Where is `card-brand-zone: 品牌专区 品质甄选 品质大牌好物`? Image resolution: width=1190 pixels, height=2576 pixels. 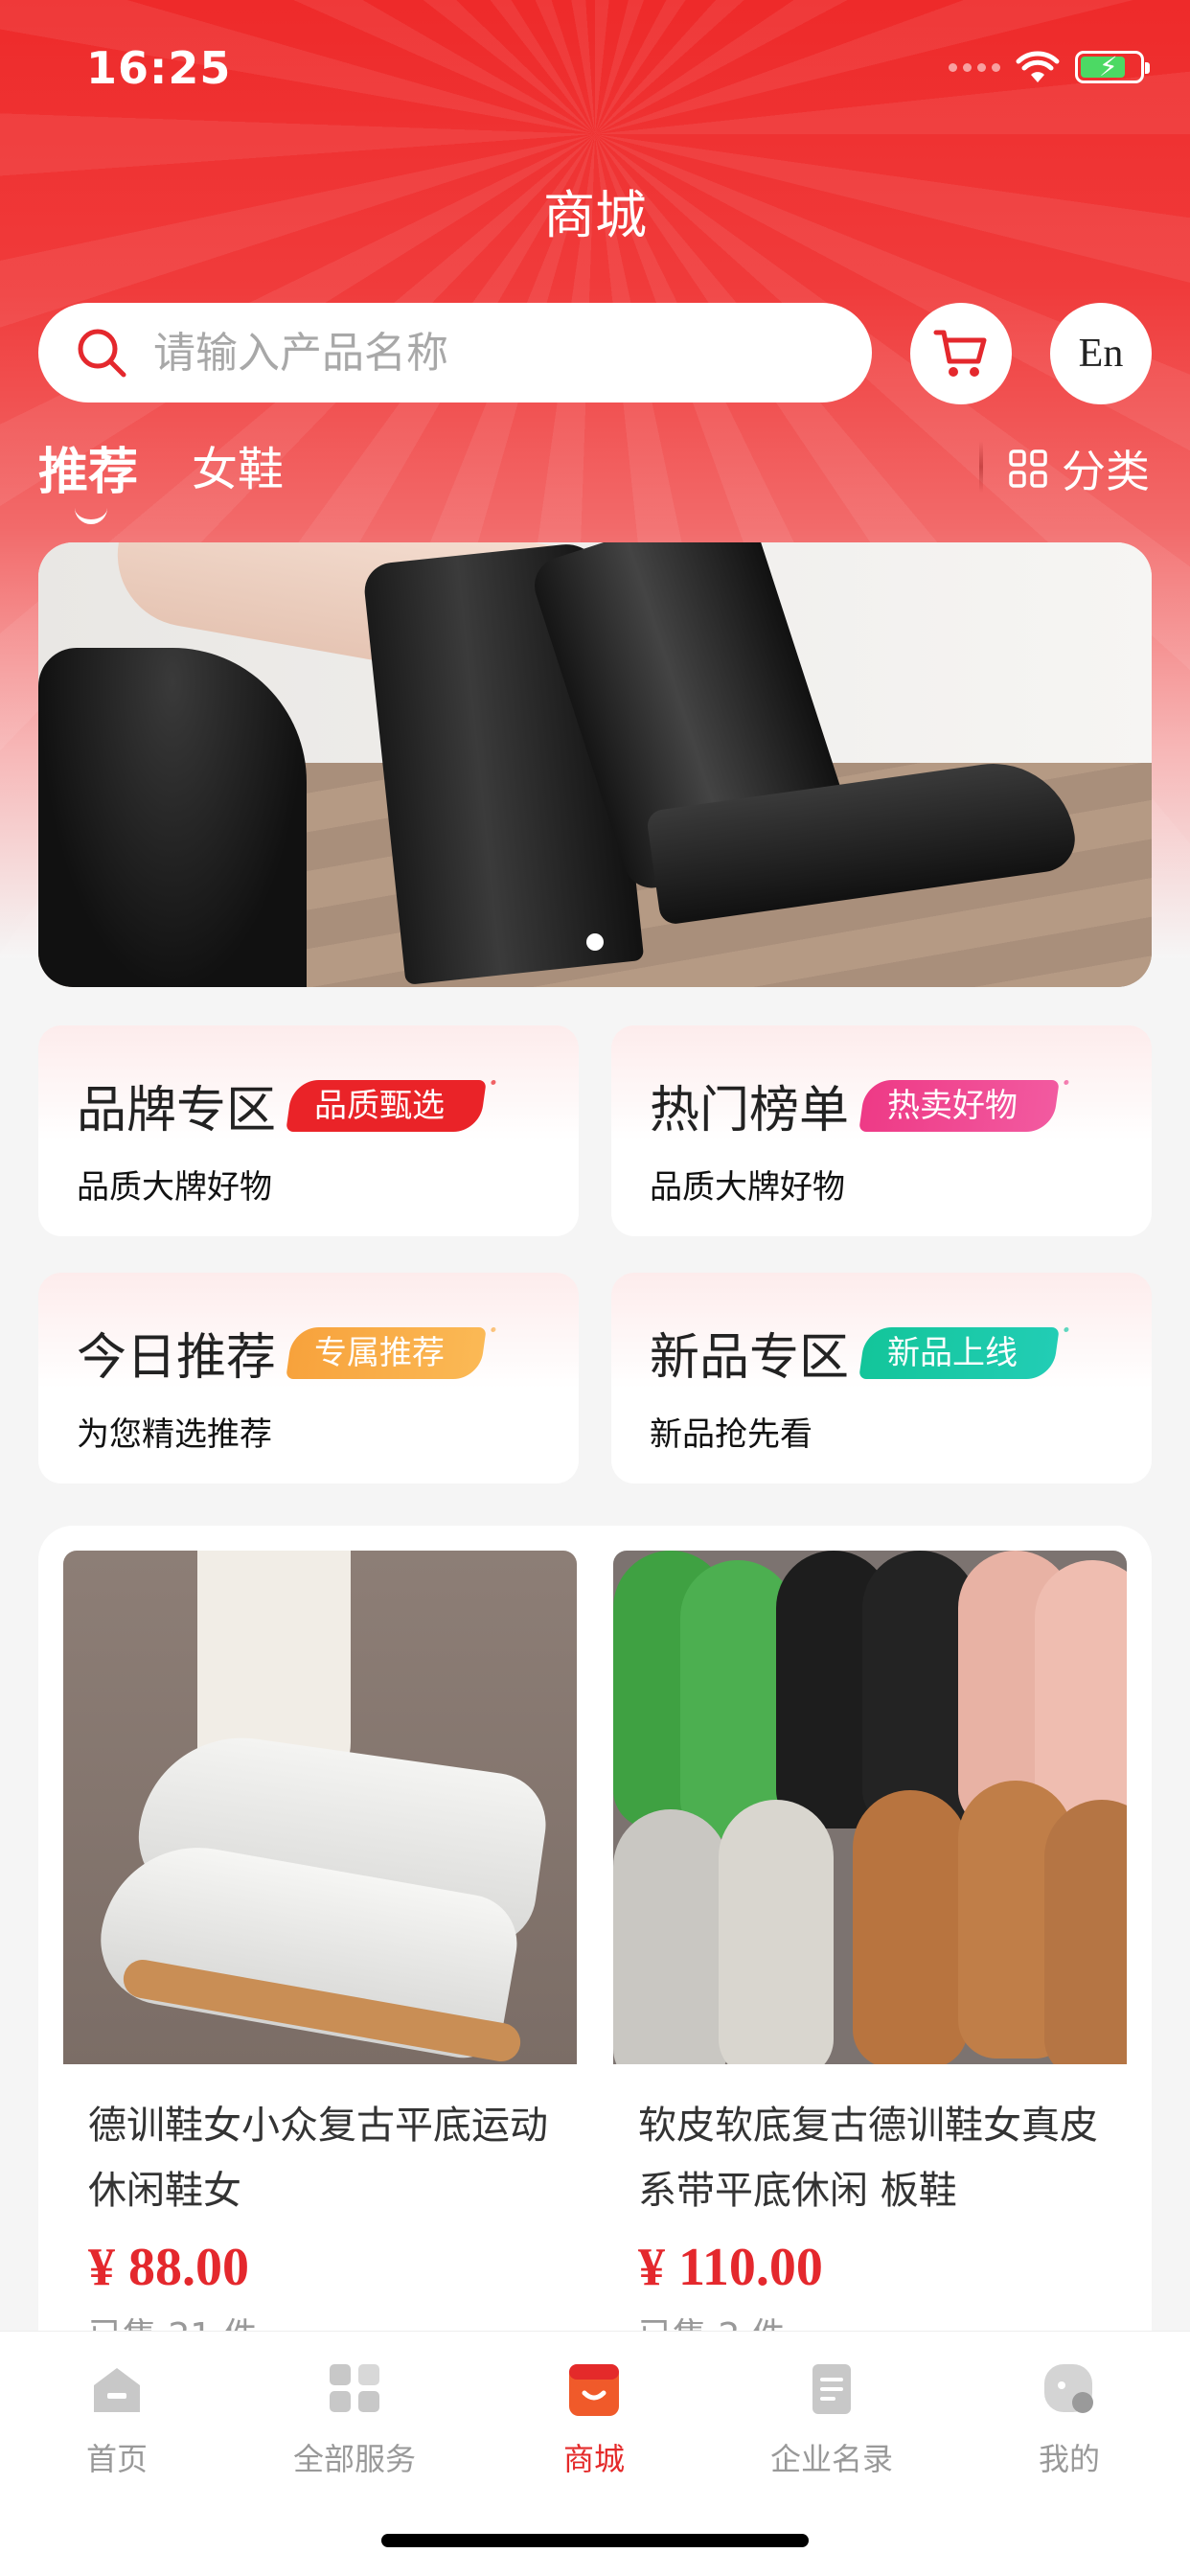
card-brand-zone: 品牌专区 品质甄选 品质大牌好物 is located at coordinates (309, 1130).